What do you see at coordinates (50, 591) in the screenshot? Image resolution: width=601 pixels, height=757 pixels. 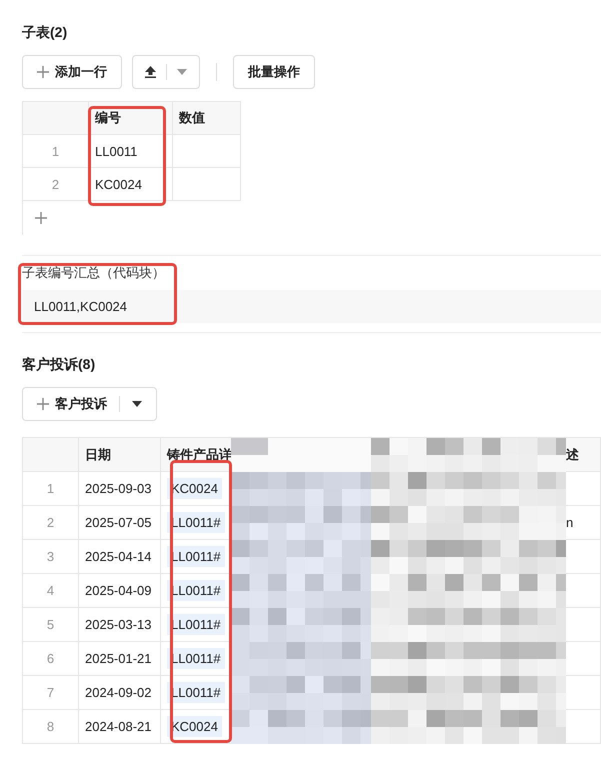 I see `row-number: 4` at bounding box center [50, 591].